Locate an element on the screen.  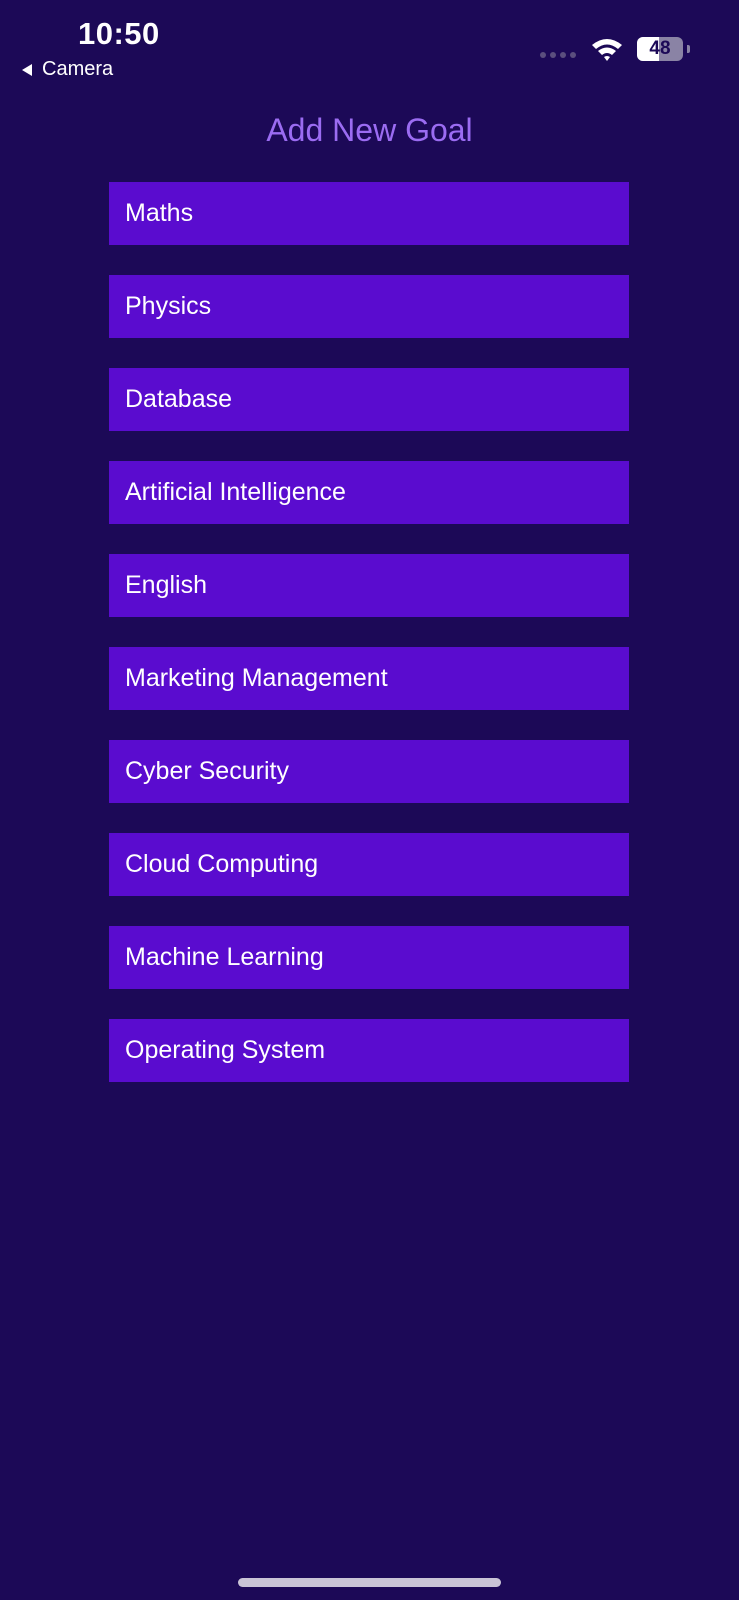
goal-item-operating-system: Operating System is located at coordinates (369, 1050).